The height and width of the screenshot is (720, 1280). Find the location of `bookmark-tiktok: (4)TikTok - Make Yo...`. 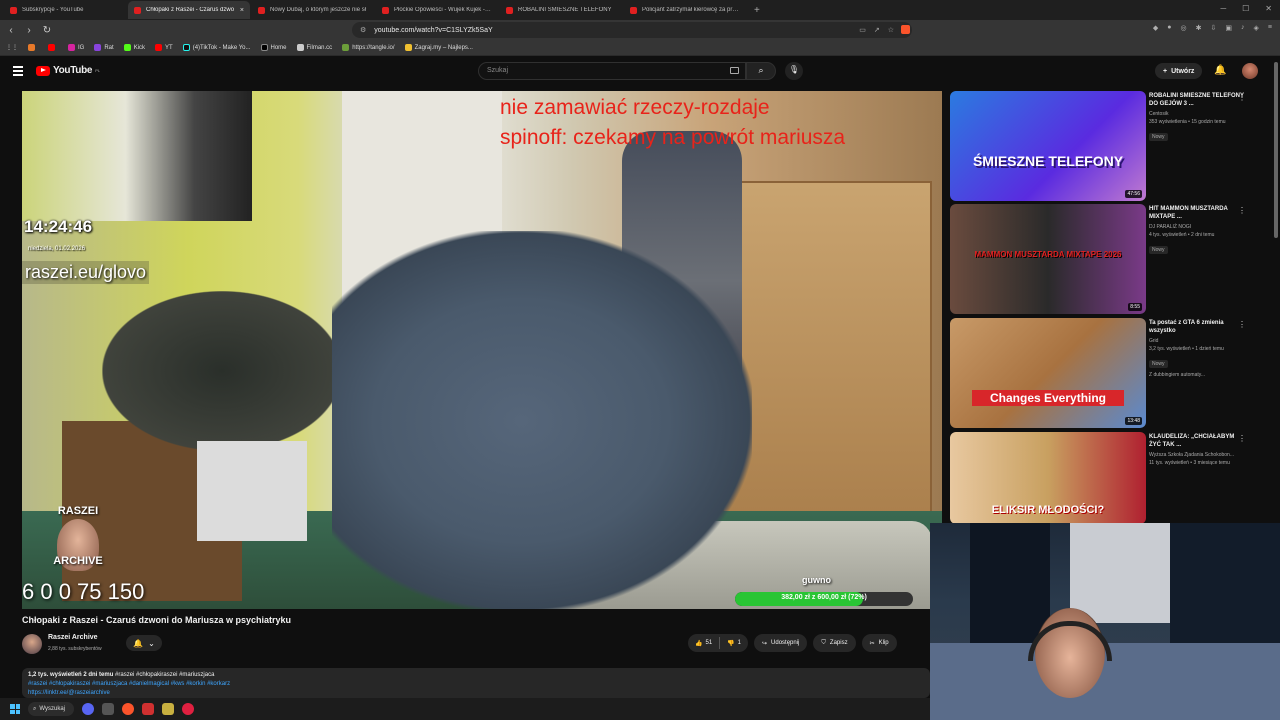

bookmark-tiktok: (4)TikTok - Make Yo... is located at coordinates (216, 47).